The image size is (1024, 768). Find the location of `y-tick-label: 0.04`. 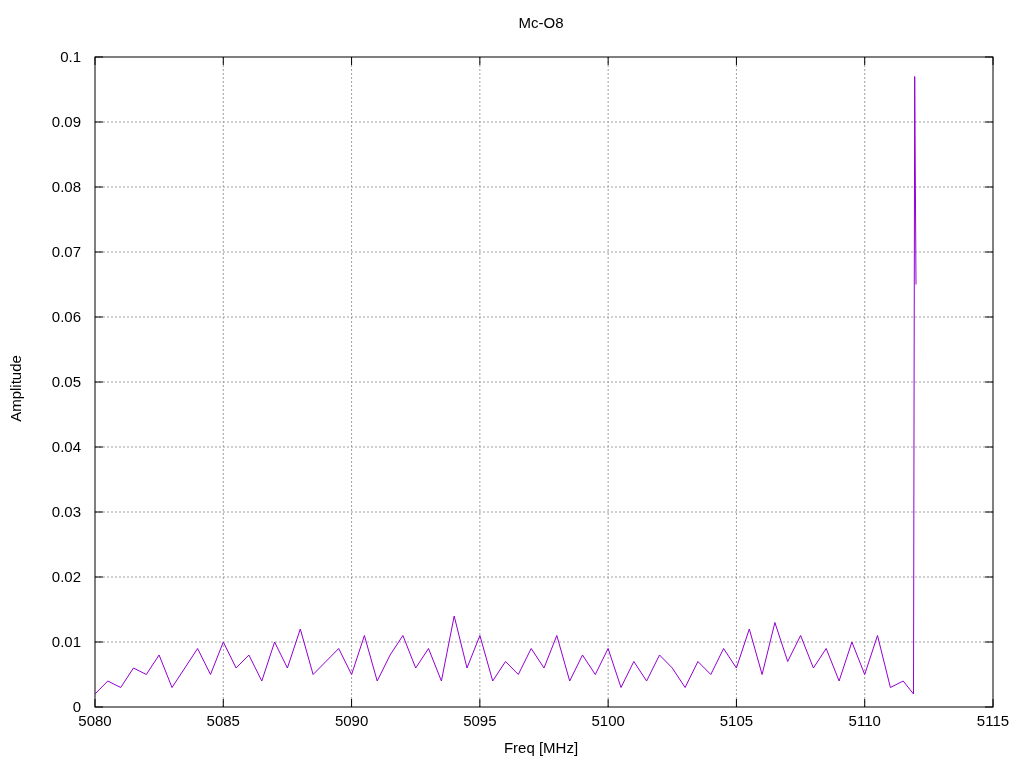

y-tick-label: 0.04 is located at coordinates (66, 446).